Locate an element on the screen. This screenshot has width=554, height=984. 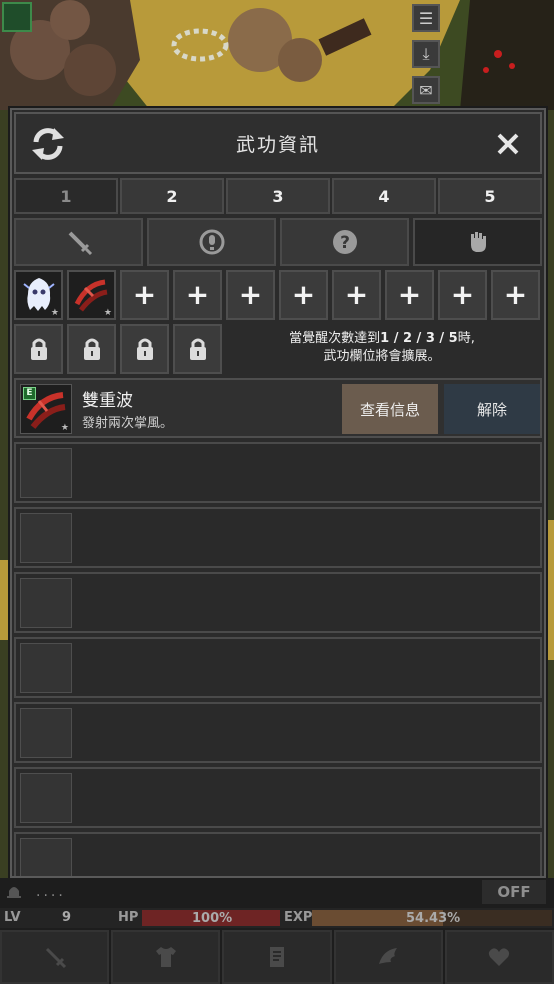
question-icon: ? is located at coordinates (344, 242).